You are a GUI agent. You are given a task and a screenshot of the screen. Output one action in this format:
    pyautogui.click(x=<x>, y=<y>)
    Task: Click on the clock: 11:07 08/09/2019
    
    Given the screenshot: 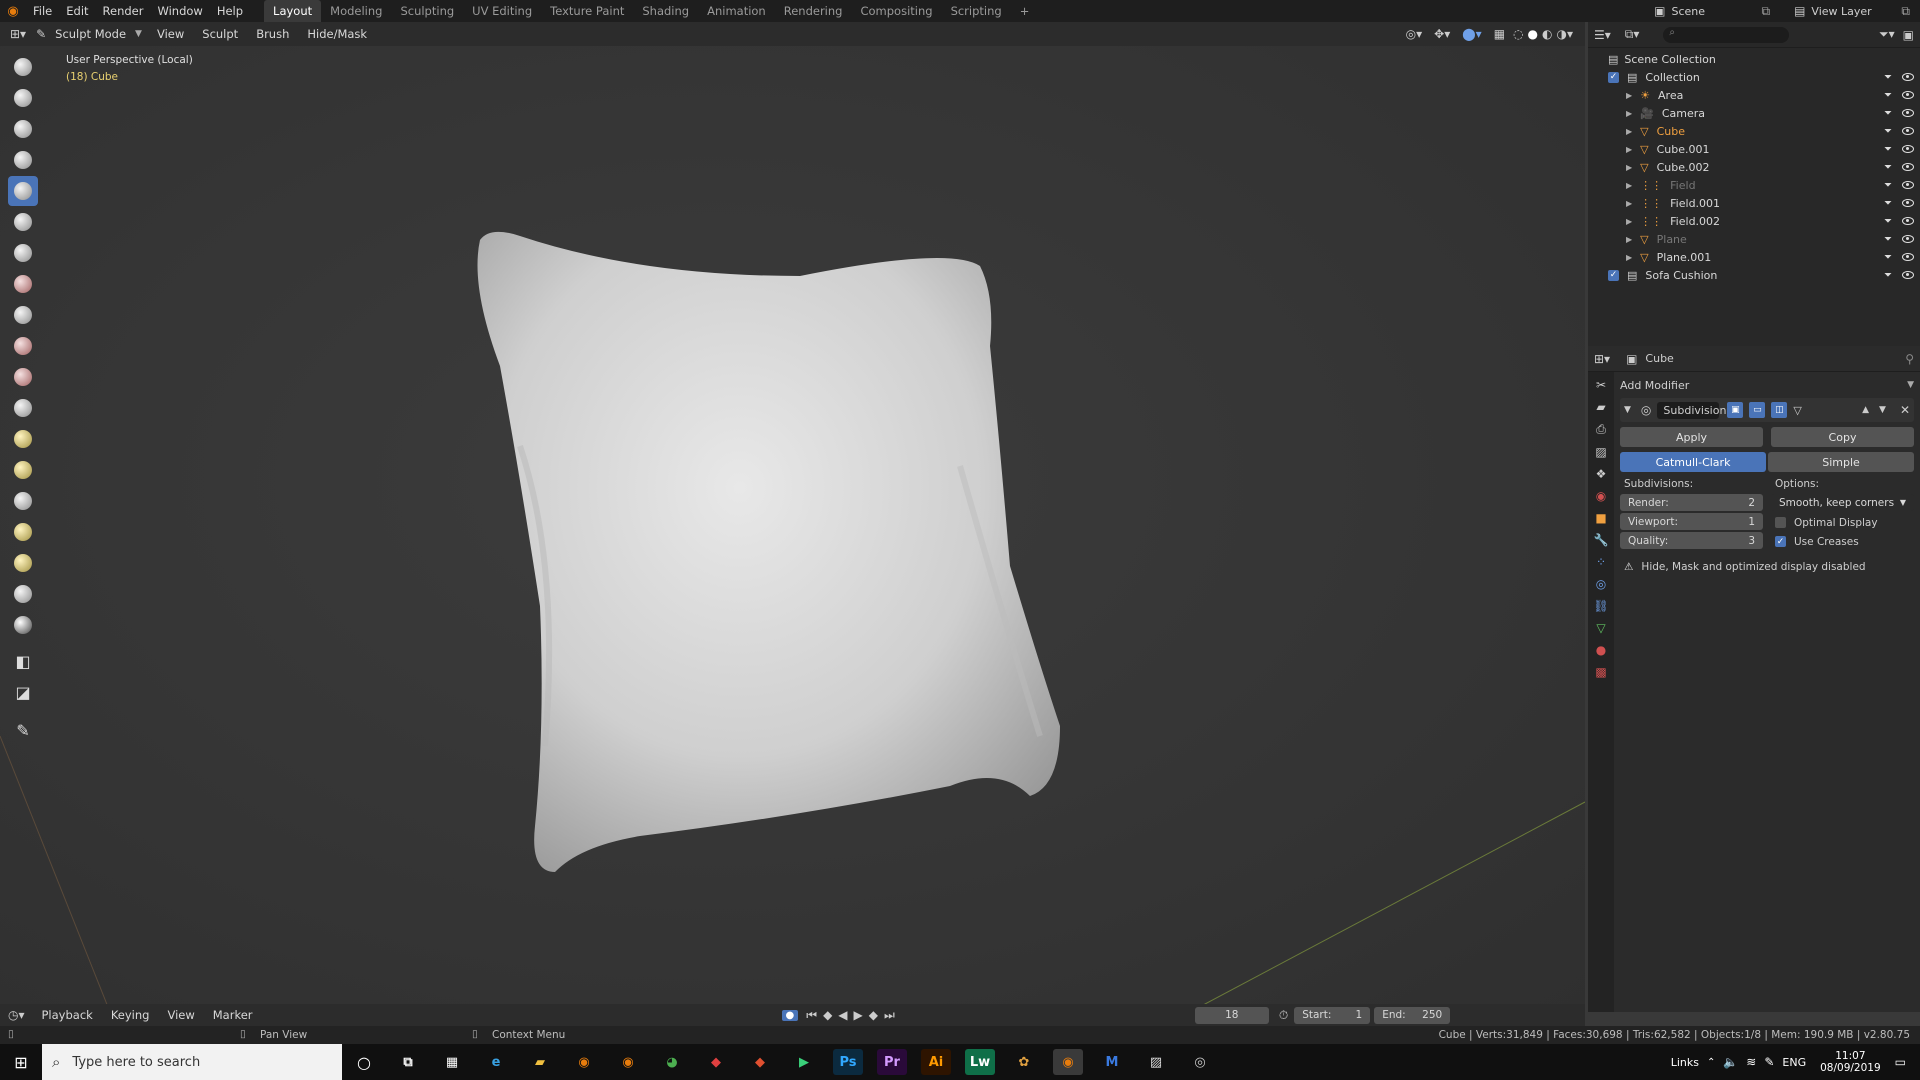 What is the action you would take?
    pyautogui.click(x=1850, y=1062)
    